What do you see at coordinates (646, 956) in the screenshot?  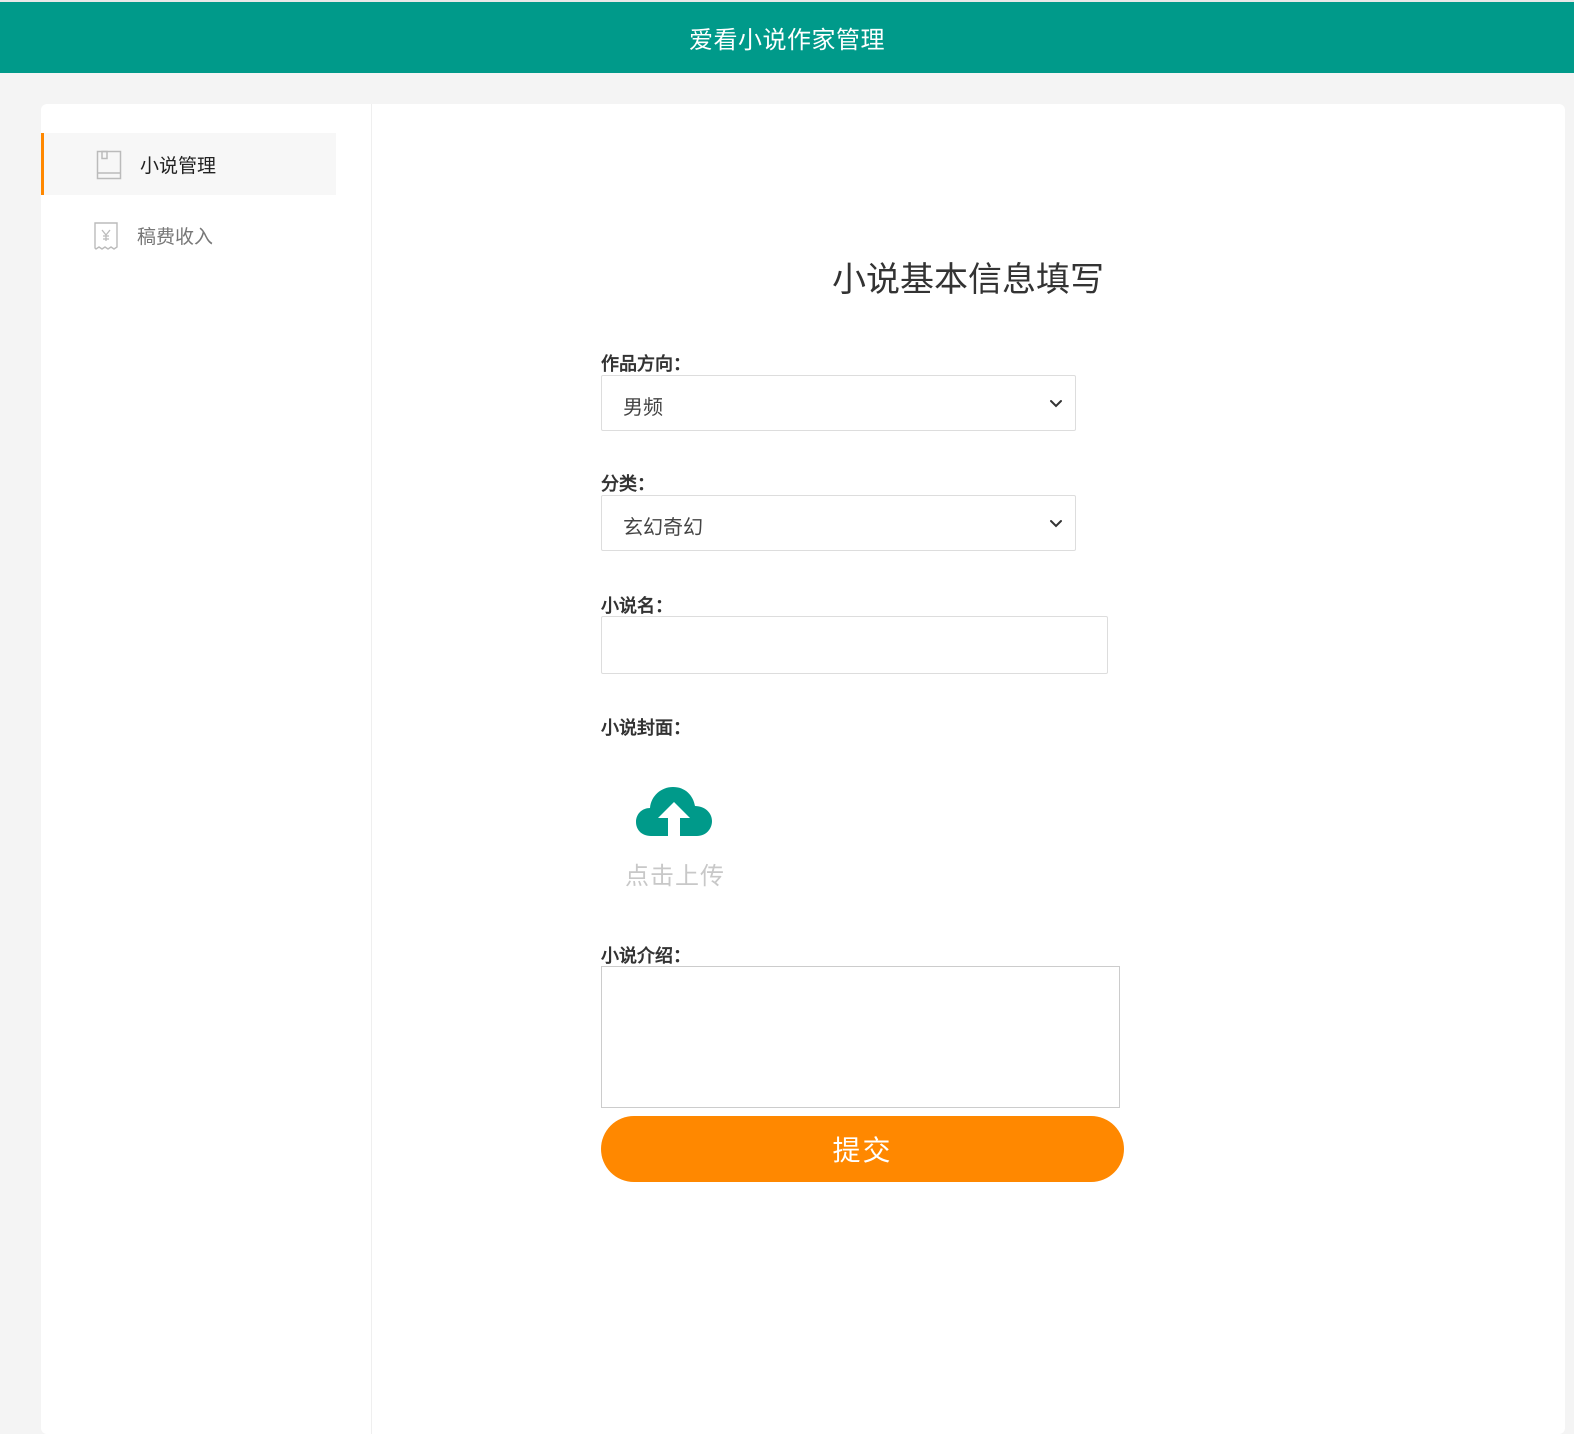 I see `novel-intro-label: 小说介绍：` at bounding box center [646, 956].